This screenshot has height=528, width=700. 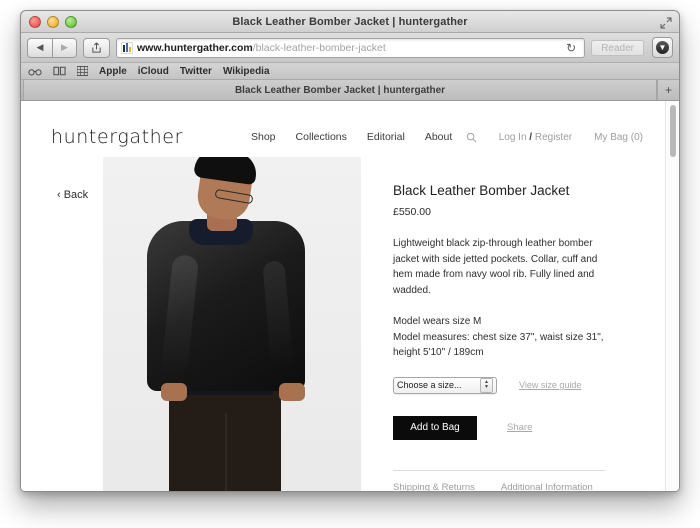 What do you see at coordinates (412, 212) in the screenshot?
I see `product-price: £550.00` at bounding box center [412, 212].